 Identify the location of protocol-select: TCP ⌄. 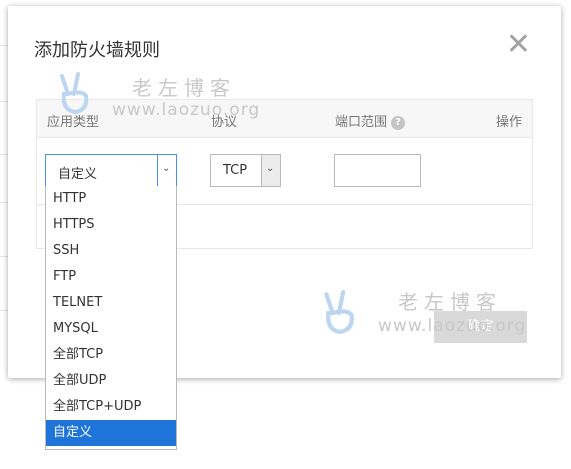
(245, 170).